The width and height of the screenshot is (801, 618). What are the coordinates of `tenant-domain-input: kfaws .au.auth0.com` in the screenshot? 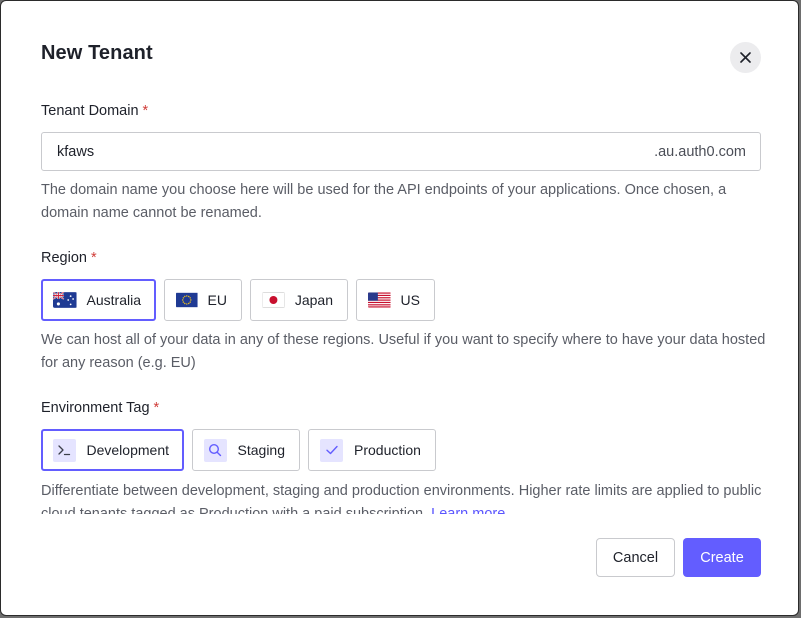 It's located at (401, 151).